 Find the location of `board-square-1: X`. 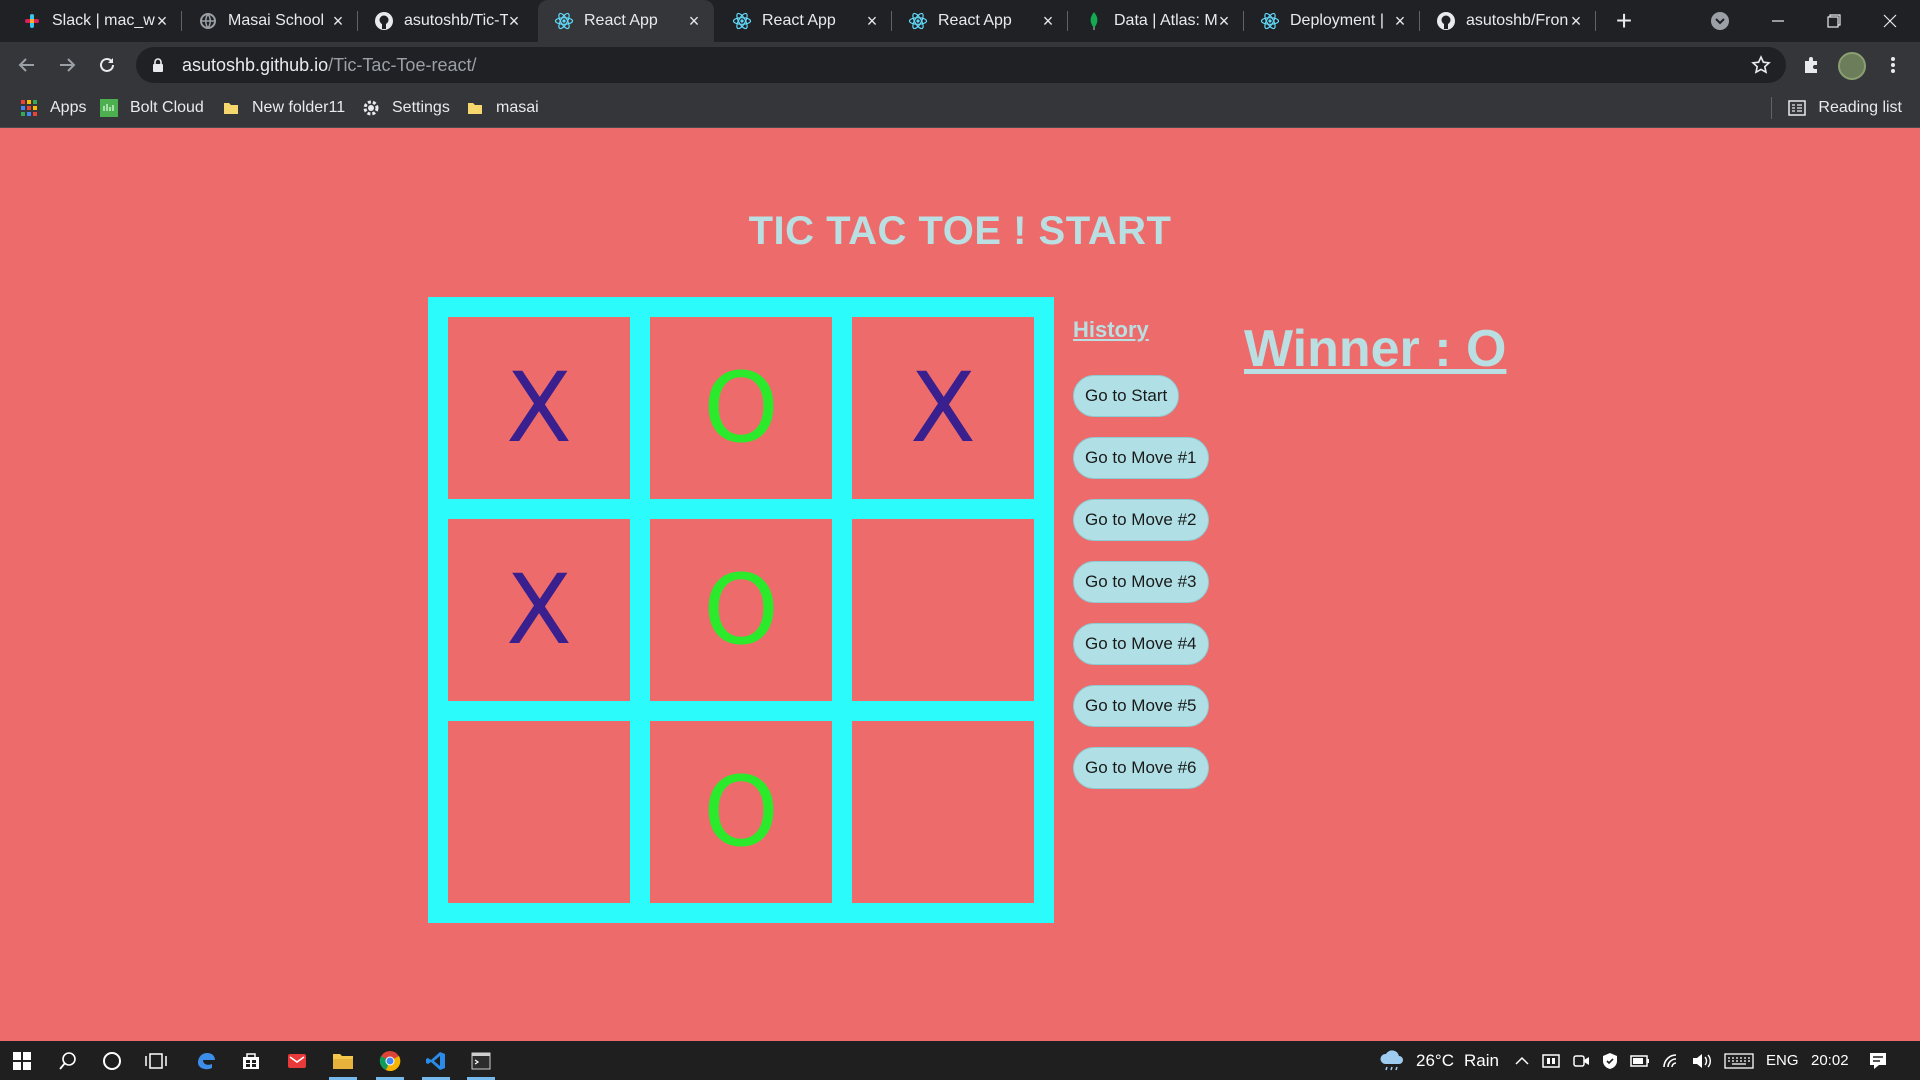

board-square-1: X is located at coordinates (539, 408).